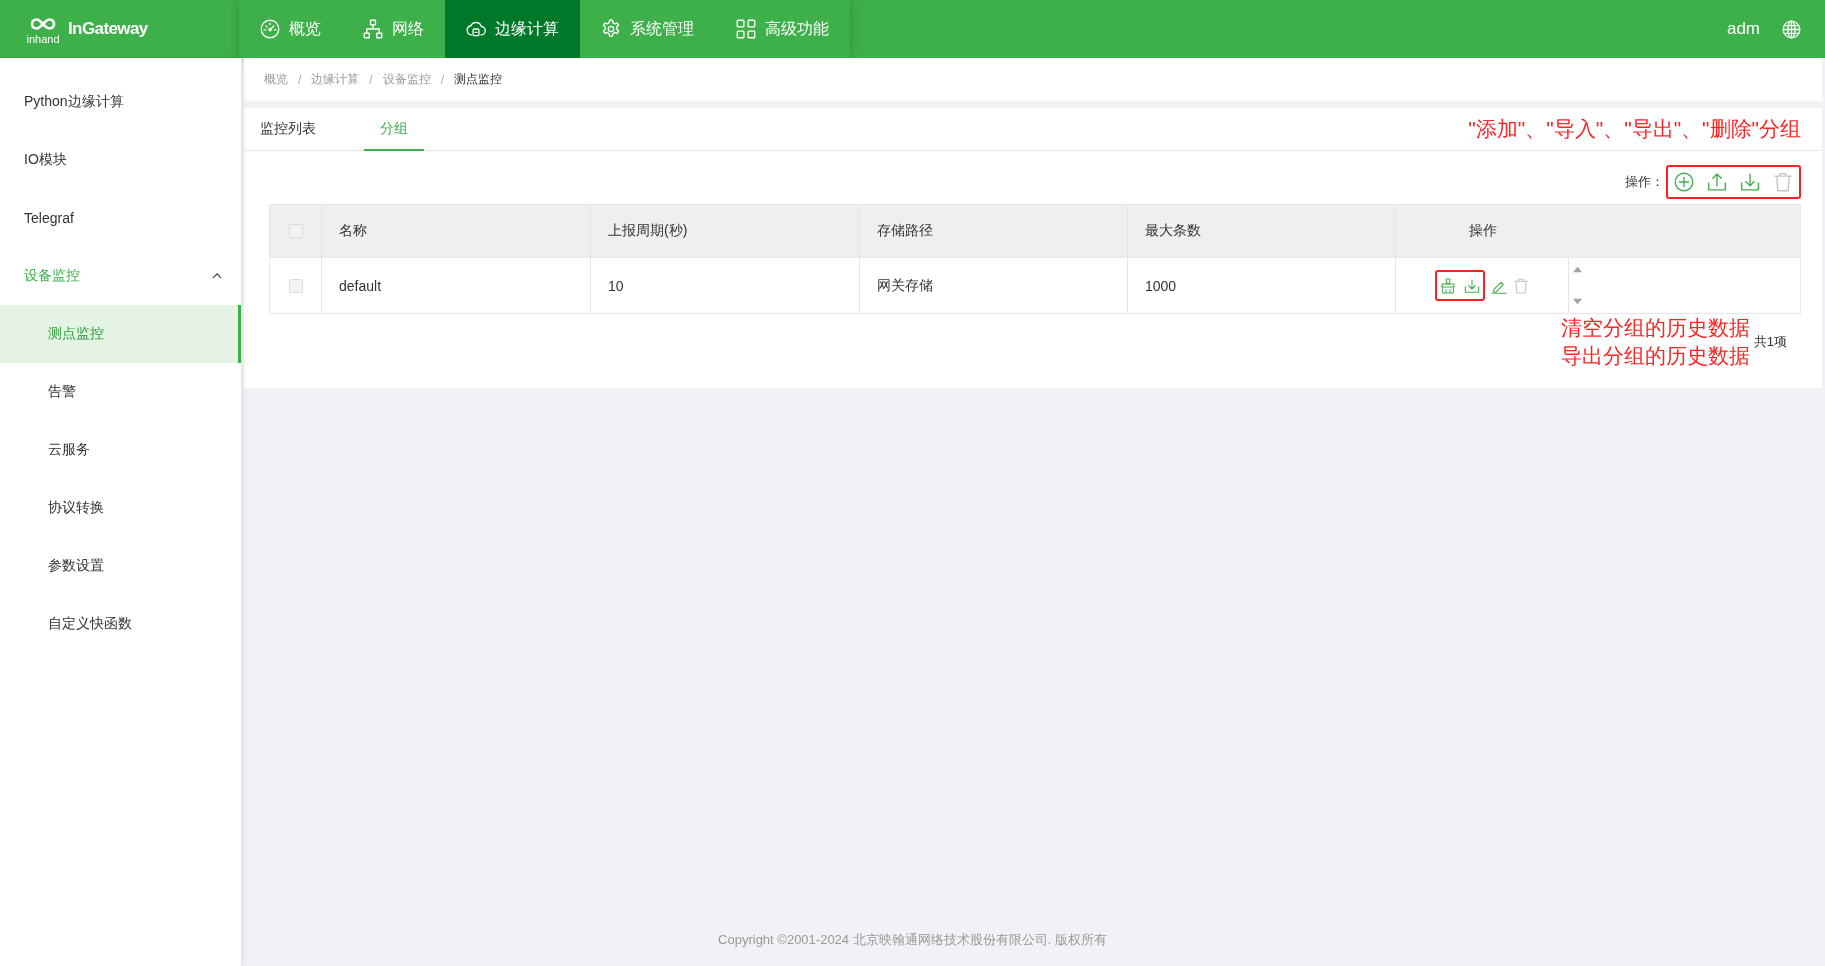  Describe the element at coordinates (1262, 231) in the screenshot. I see `column-header: 最大条数` at that location.